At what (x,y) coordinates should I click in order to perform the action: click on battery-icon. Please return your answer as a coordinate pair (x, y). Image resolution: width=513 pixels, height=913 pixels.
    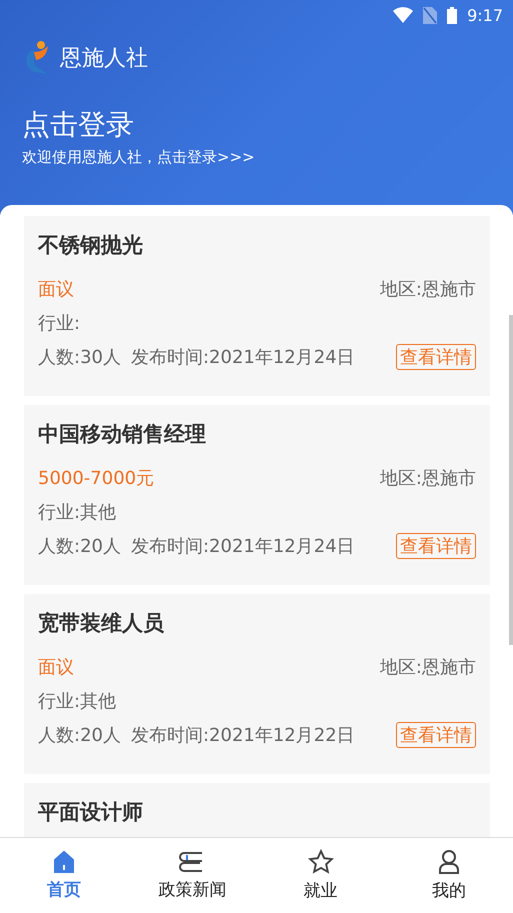
    Looking at the image, I should click on (452, 15).